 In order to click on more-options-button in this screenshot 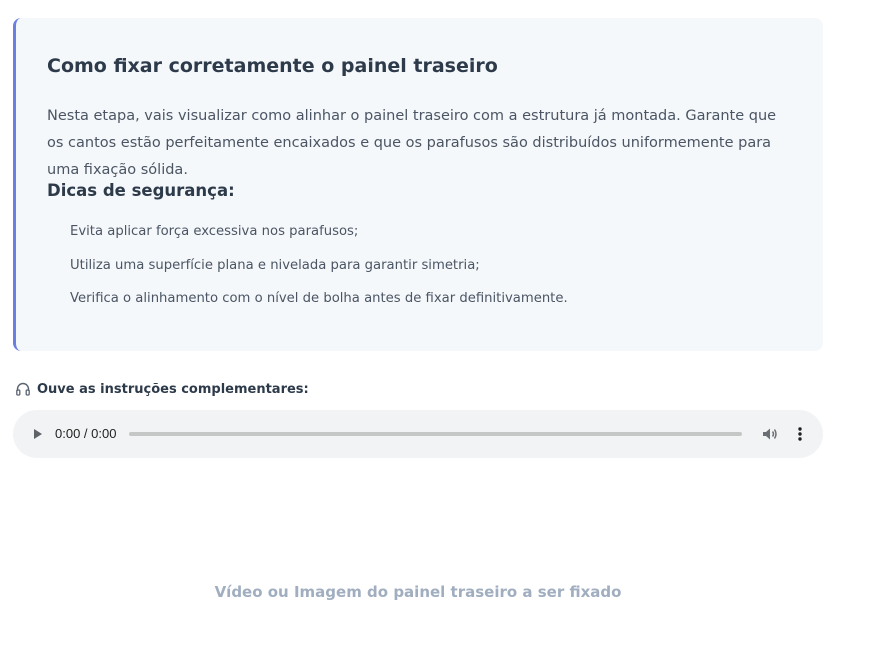, I will do `click(800, 434)`.